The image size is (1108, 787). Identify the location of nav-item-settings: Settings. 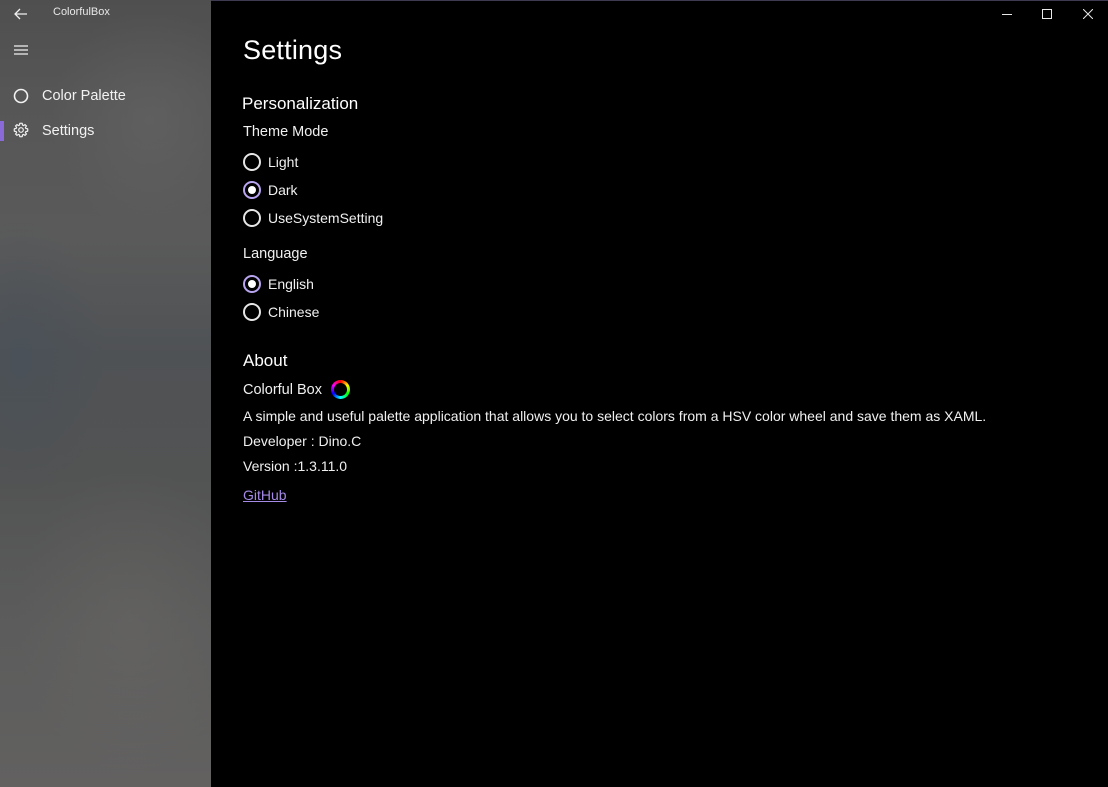
(105, 131).